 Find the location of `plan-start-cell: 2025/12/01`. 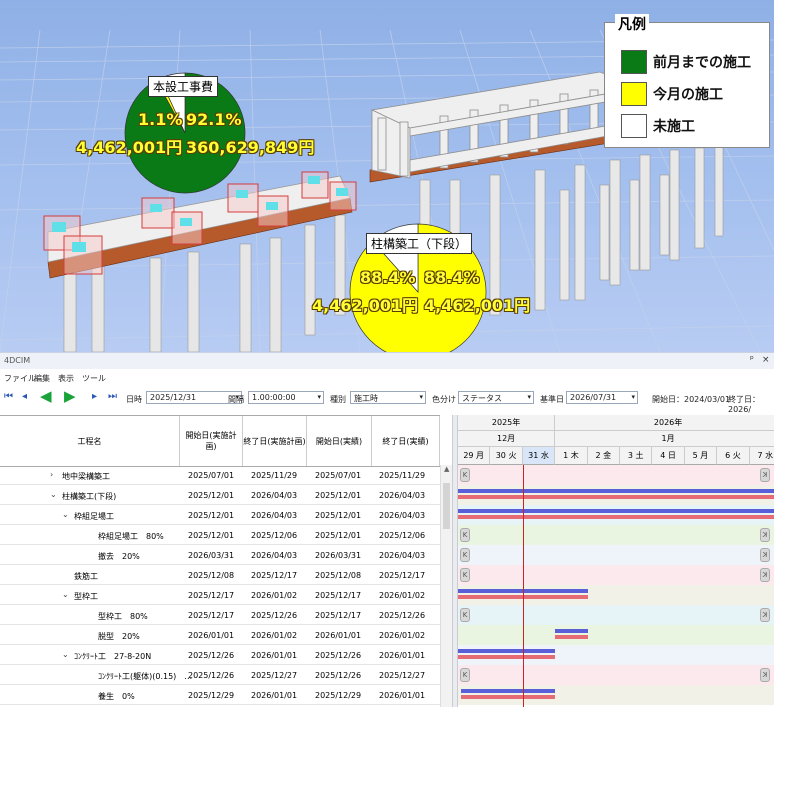

plan-start-cell: 2025/12/01 is located at coordinates (211, 535).